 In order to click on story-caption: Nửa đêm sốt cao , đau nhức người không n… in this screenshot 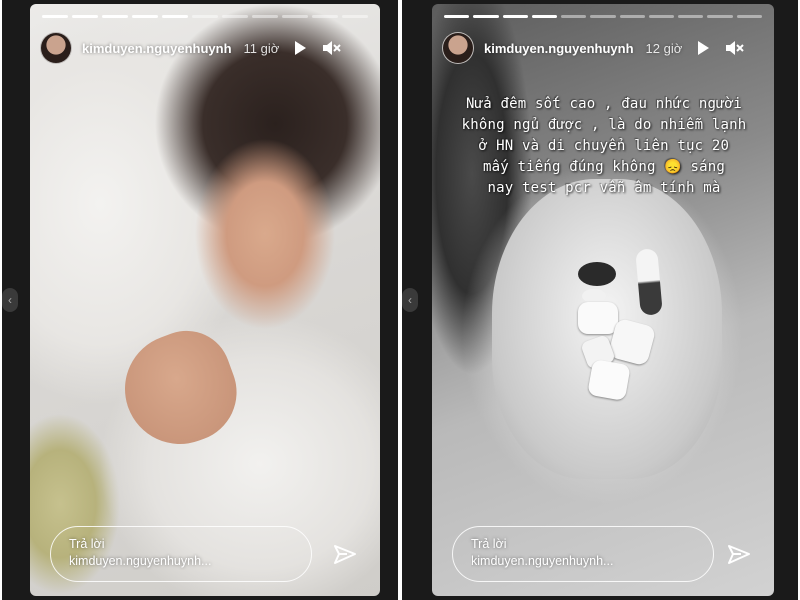, I will do `click(604, 146)`.